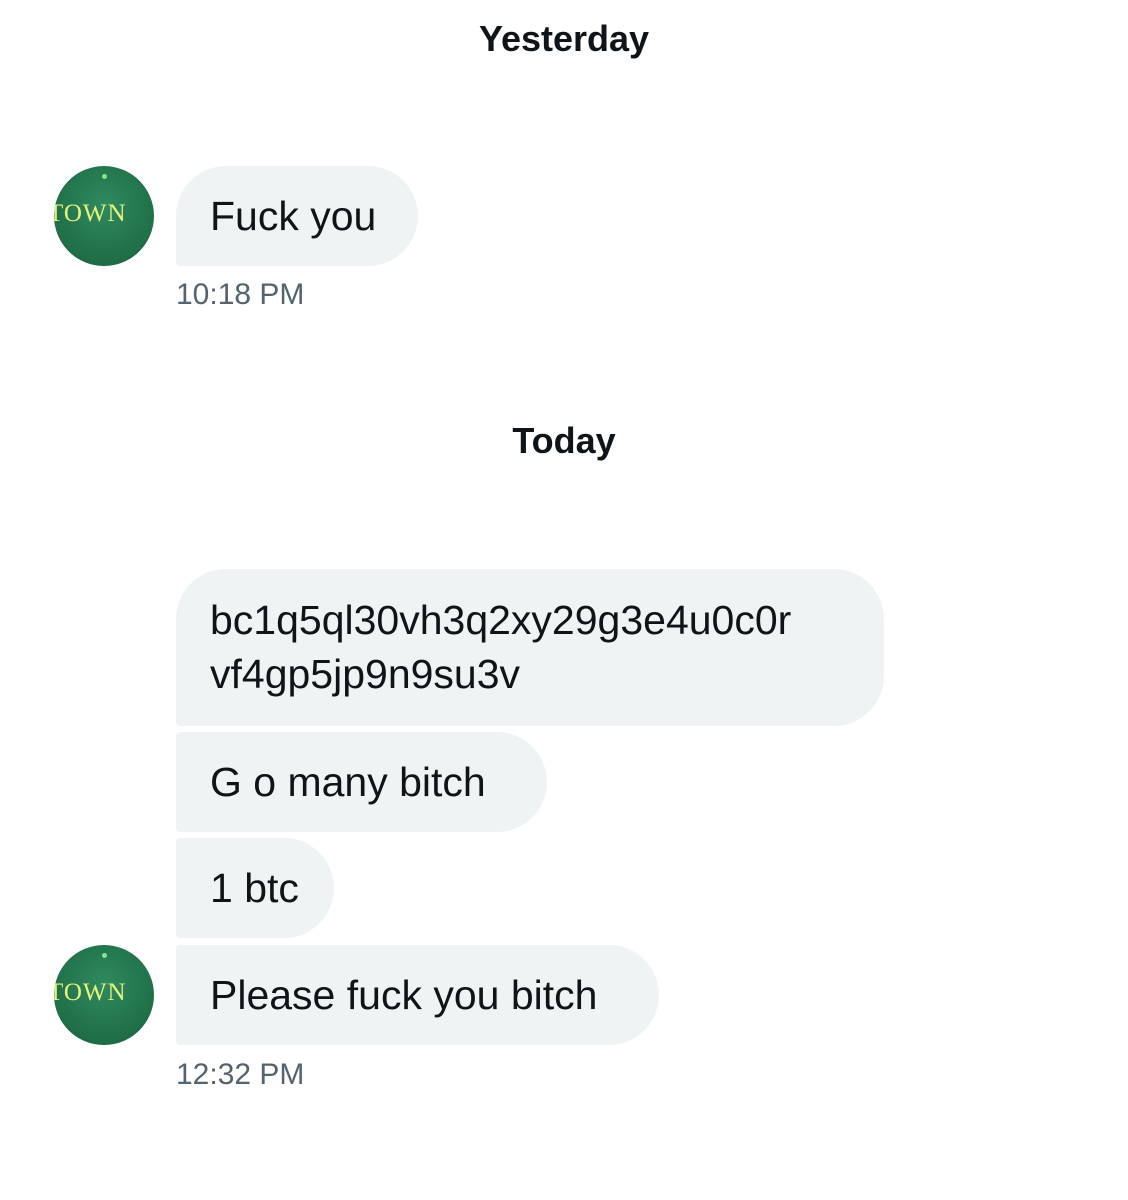 The width and height of the screenshot is (1128, 1200). I want to click on message-text: 1 btc, so click(254, 888).